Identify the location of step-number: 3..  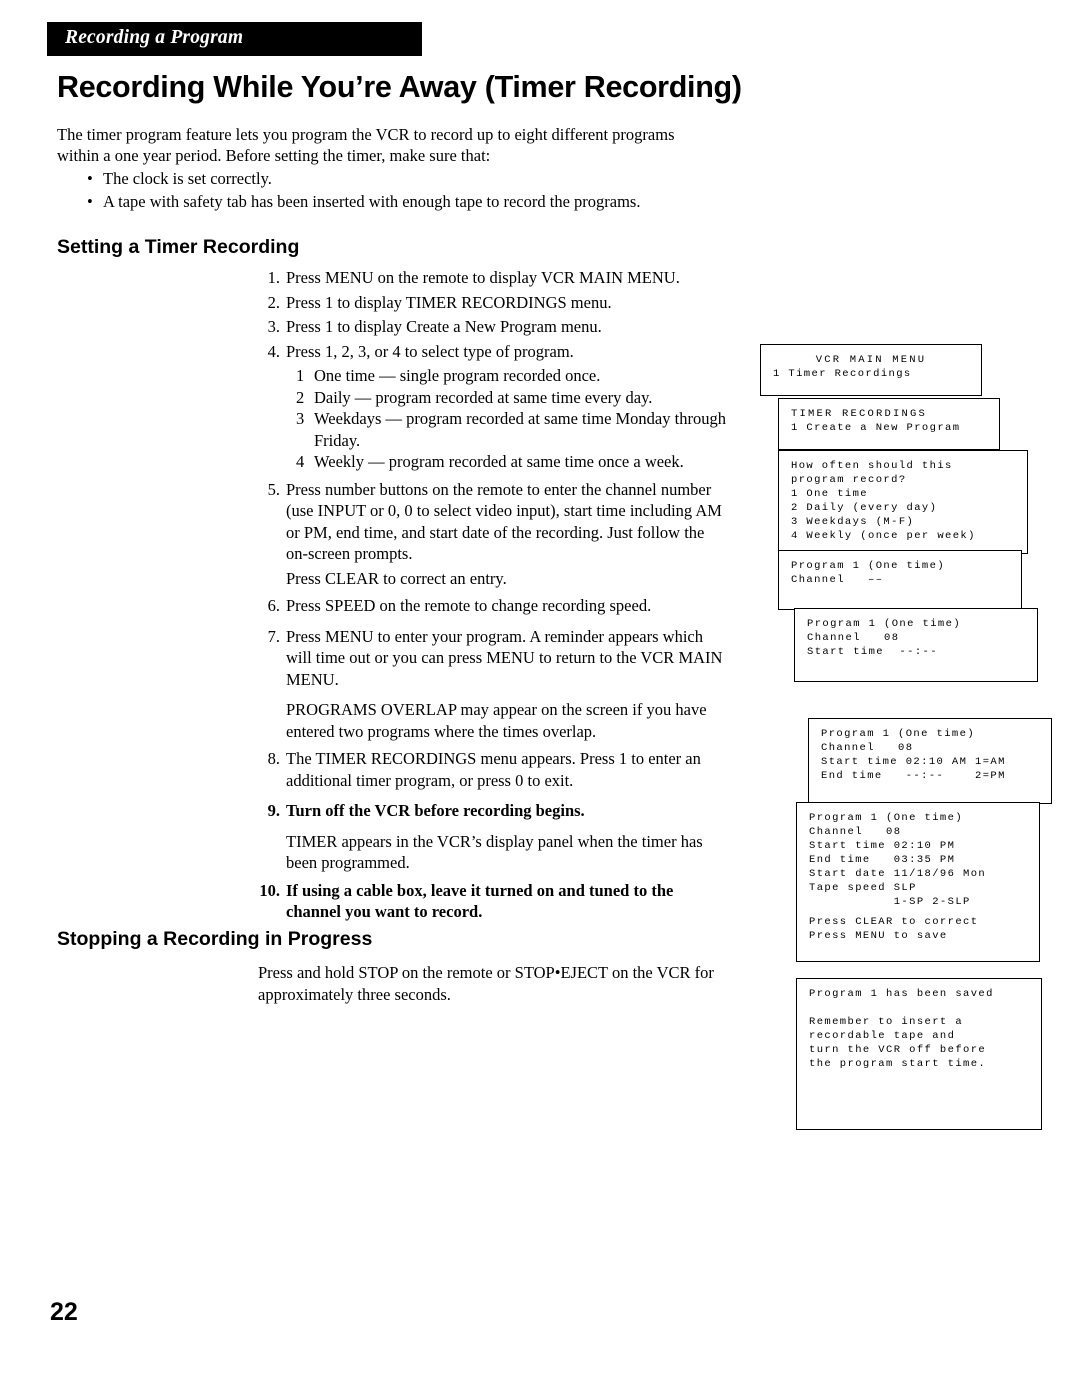
(273, 326).